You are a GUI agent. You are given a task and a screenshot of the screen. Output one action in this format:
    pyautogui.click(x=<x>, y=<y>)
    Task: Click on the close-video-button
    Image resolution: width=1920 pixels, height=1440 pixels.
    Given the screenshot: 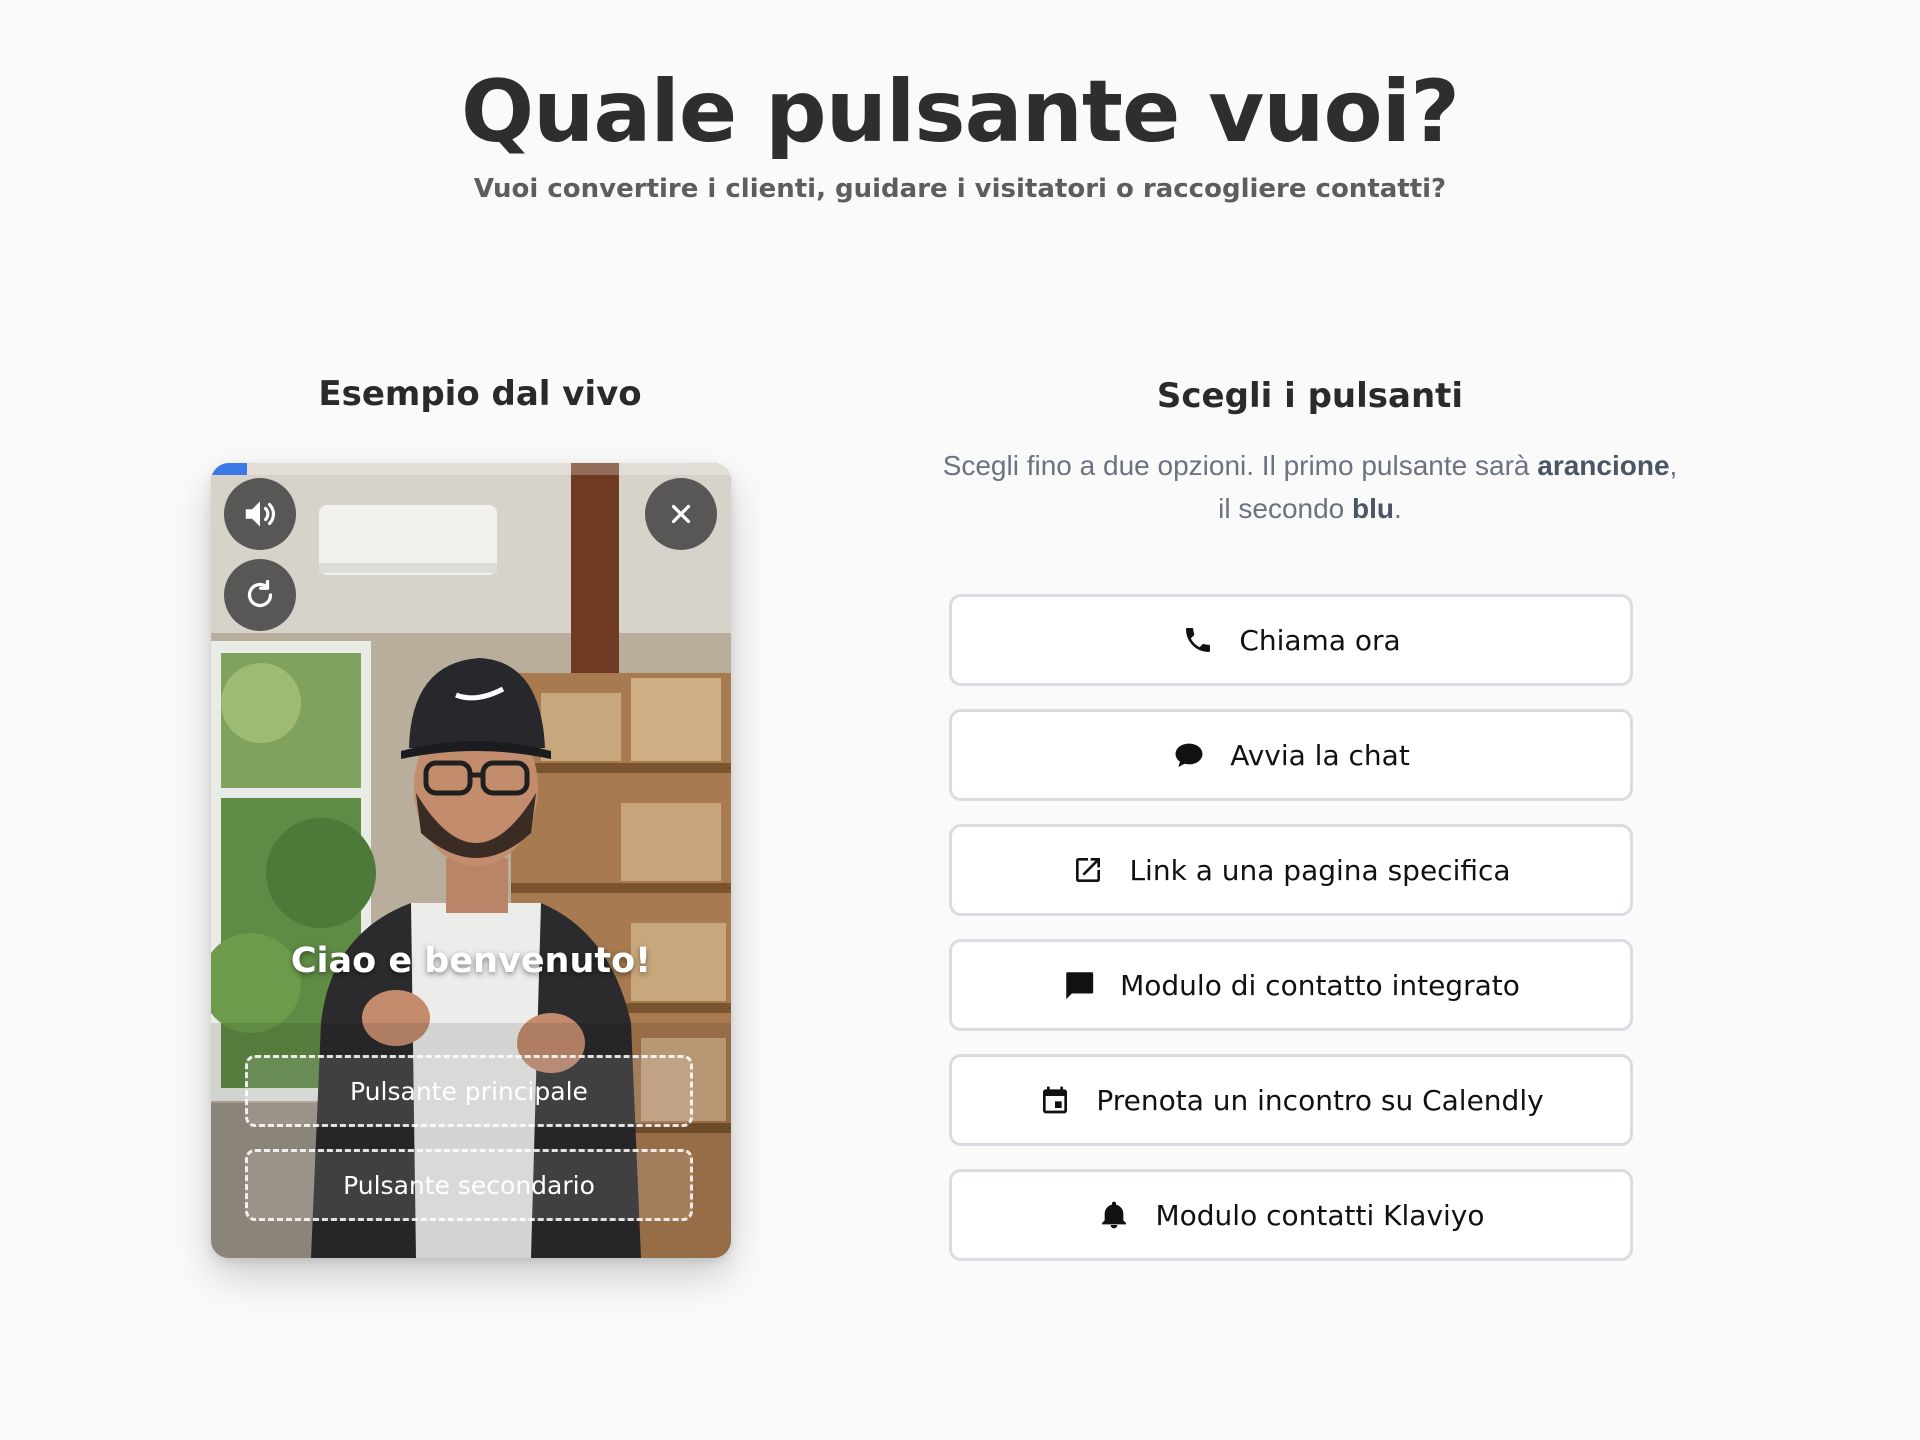 What is the action you would take?
    pyautogui.click(x=681, y=514)
    